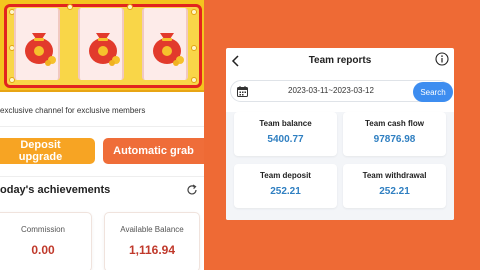 Image resolution: width=480 pixels, height=270 pixels. Describe the element at coordinates (42, 229) in the screenshot. I see `commission-label: Commission` at that location.